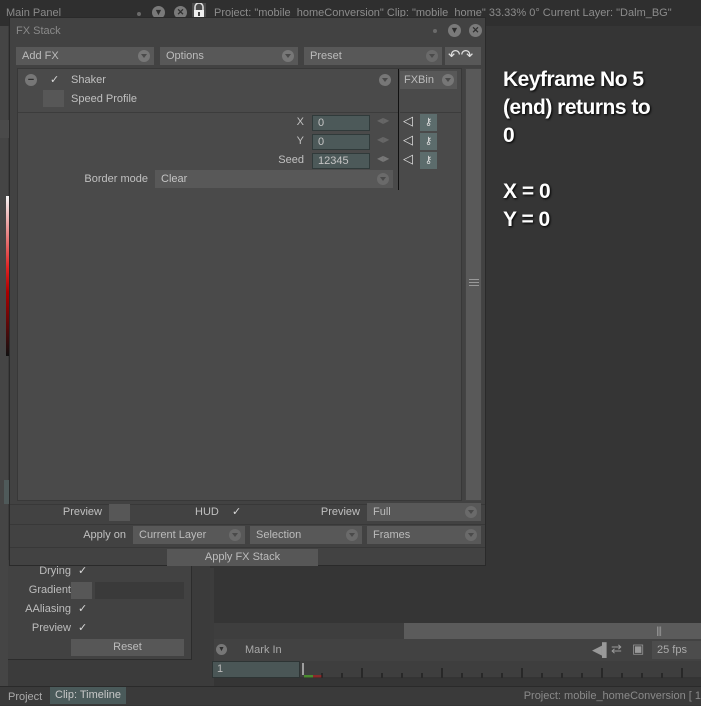 The image size is (701, 706). Describe the element at coordinates (38, 31) in the screenshot. I see `fx-stack-title: FX Stack` at that location.